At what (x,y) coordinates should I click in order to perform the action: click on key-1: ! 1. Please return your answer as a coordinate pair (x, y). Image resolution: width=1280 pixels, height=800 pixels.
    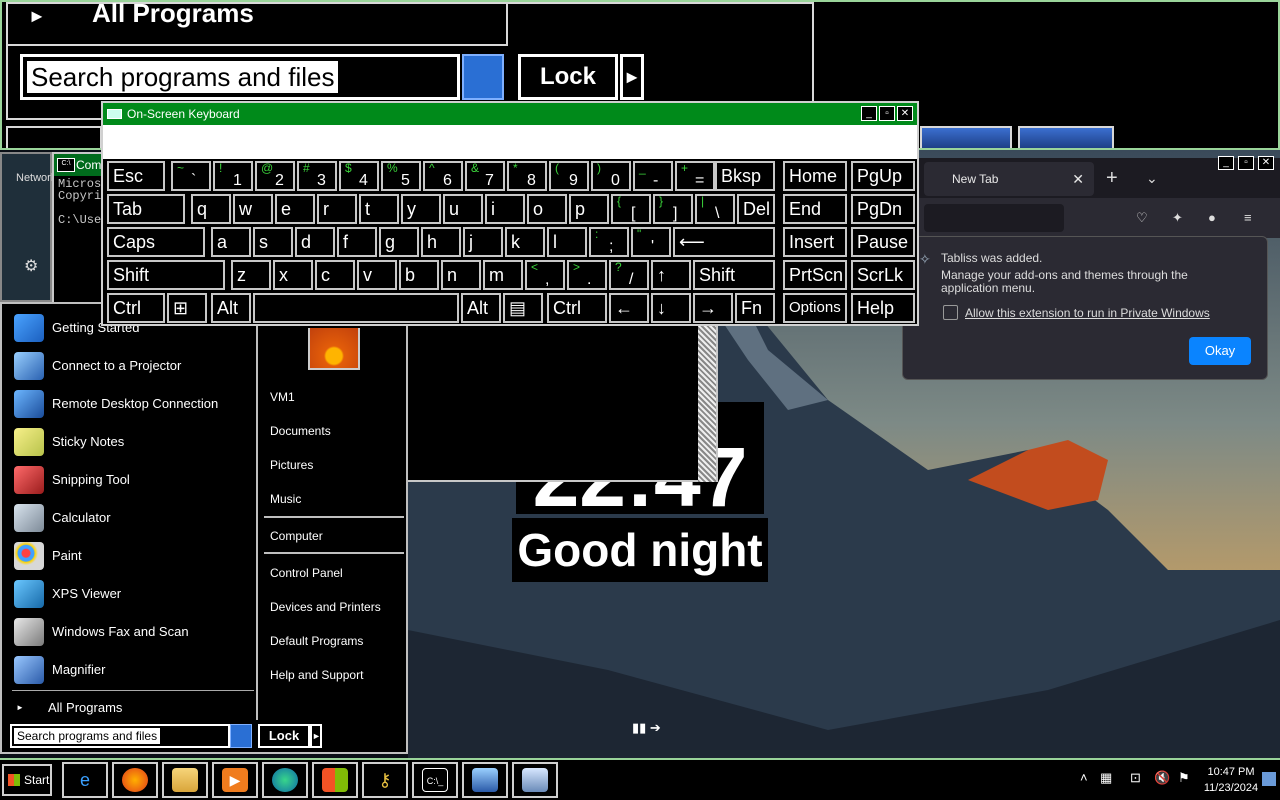
    Looking at the image, I should click on (233, 176).